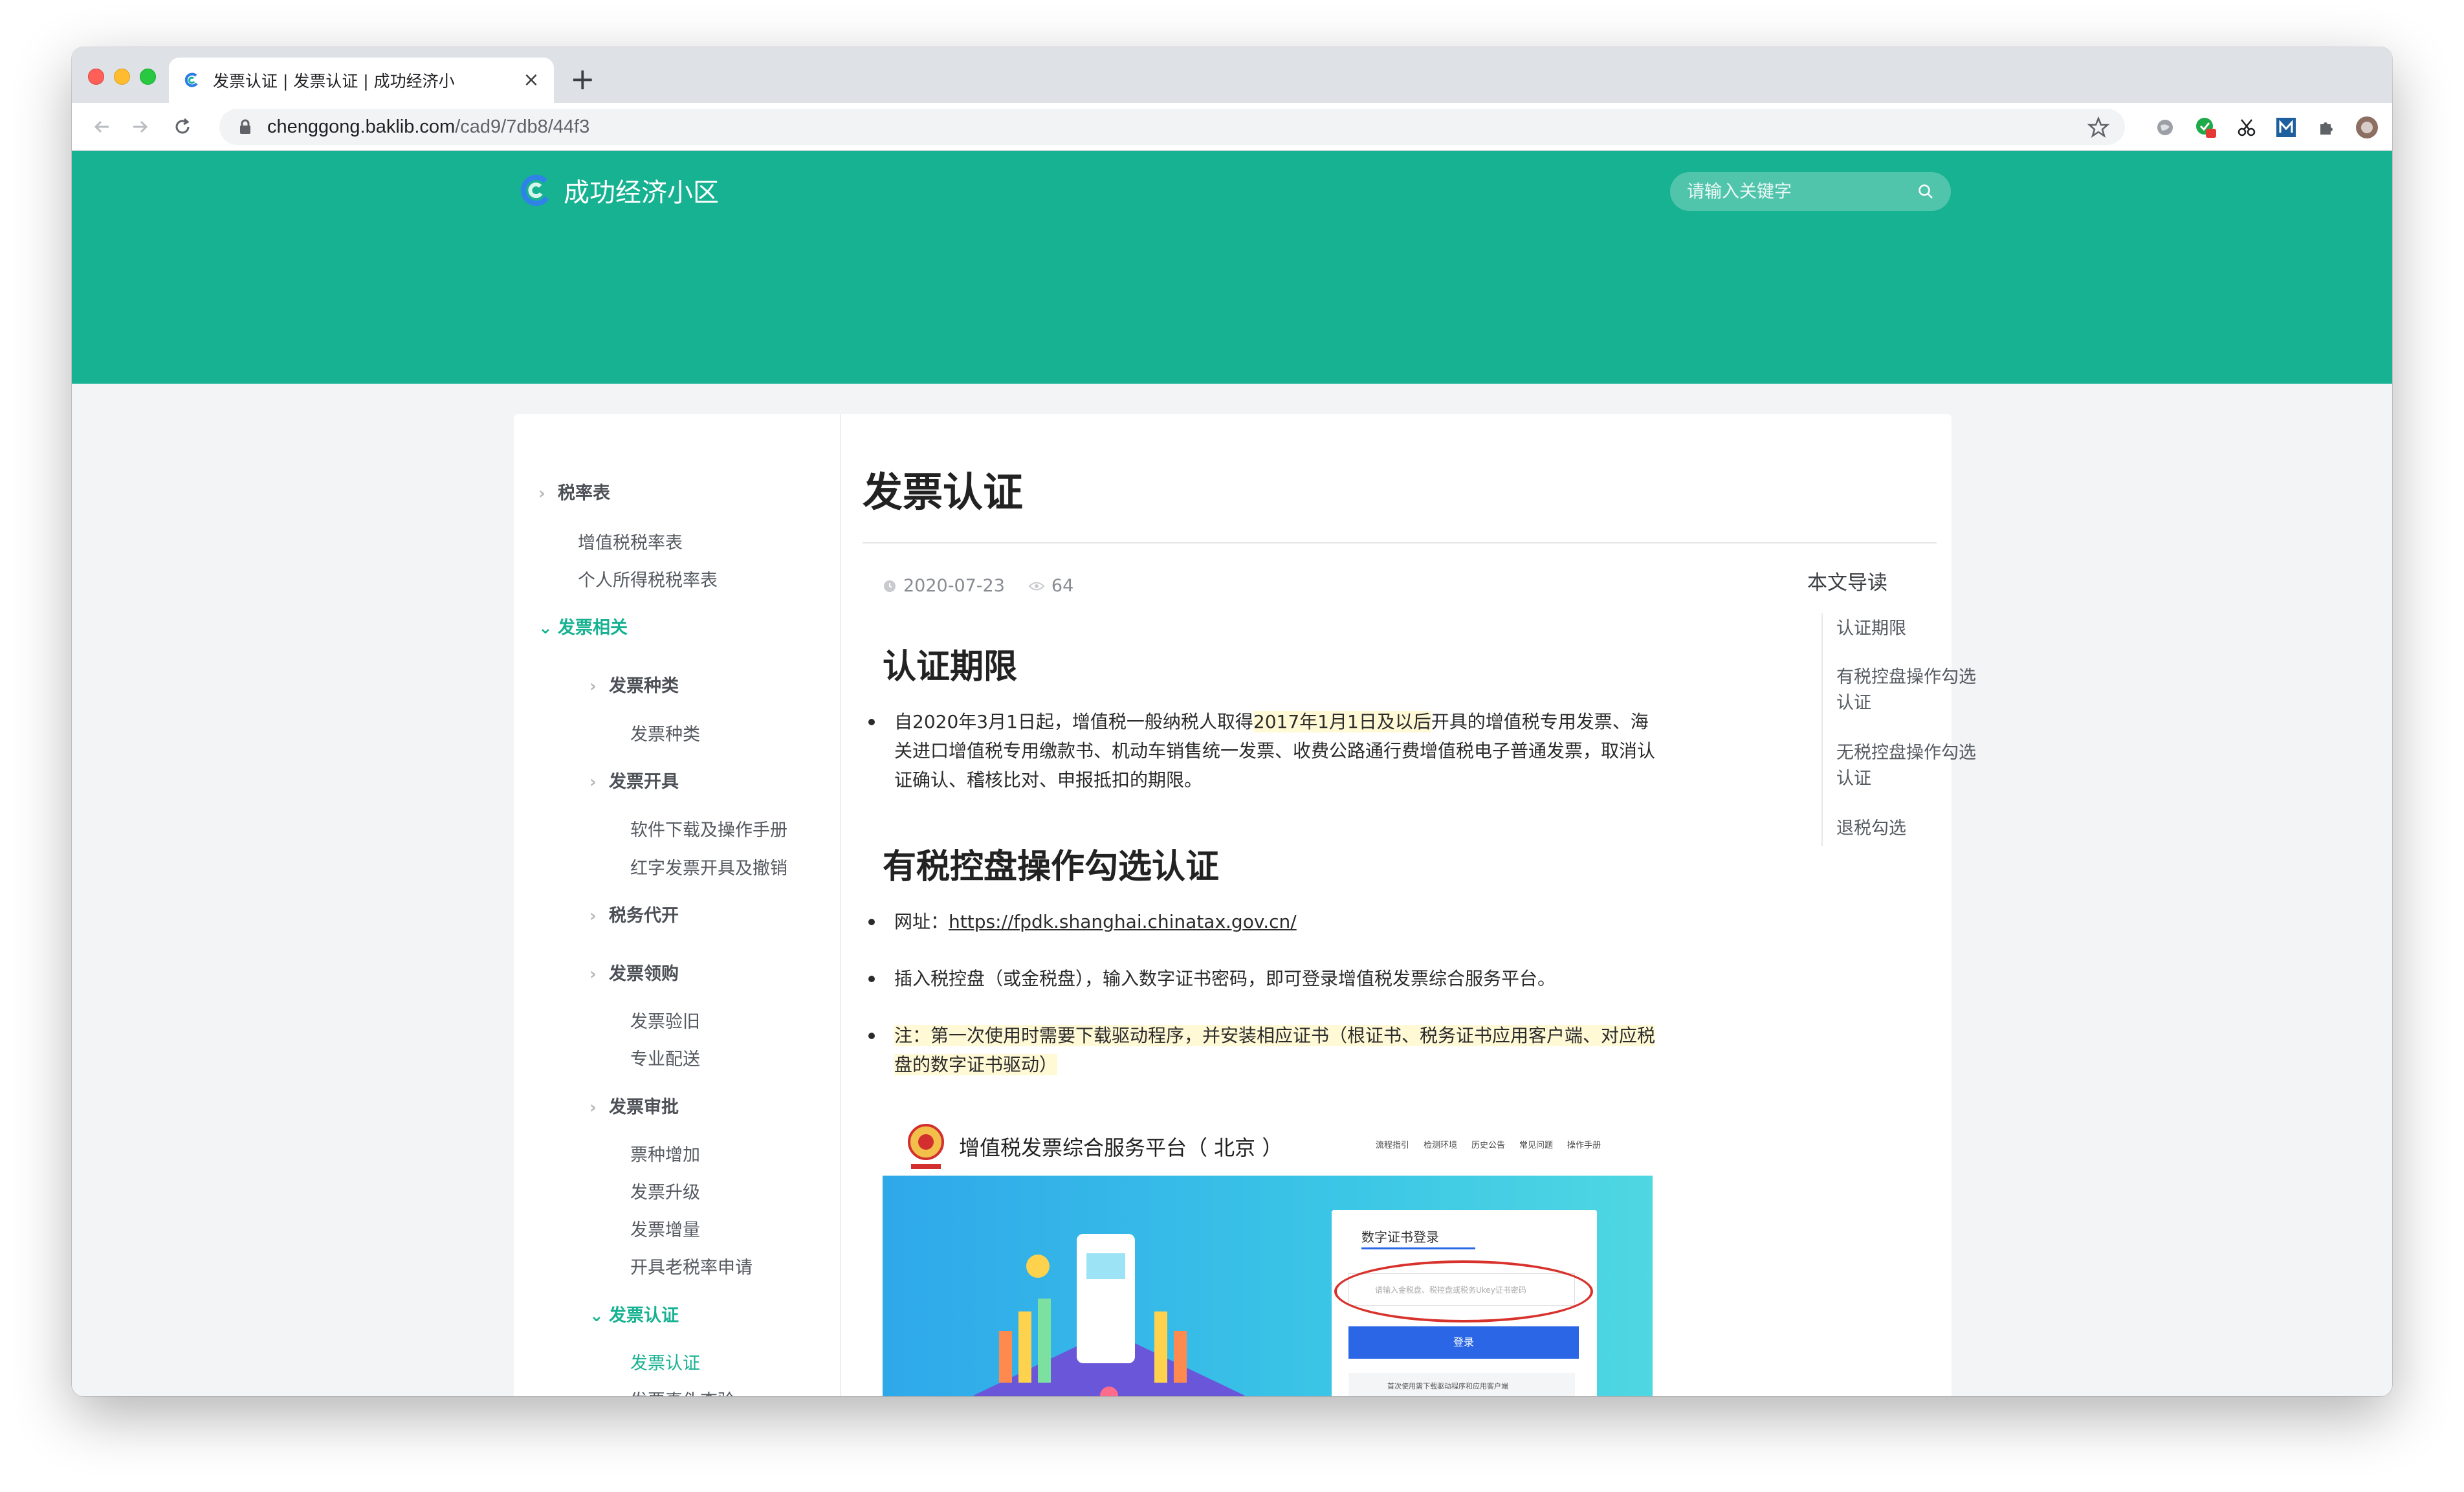  Describe the element at coordinates (634, 684) in the screenshot. I see `sidebar-item-invoice-types: › 发票种类` at that location.